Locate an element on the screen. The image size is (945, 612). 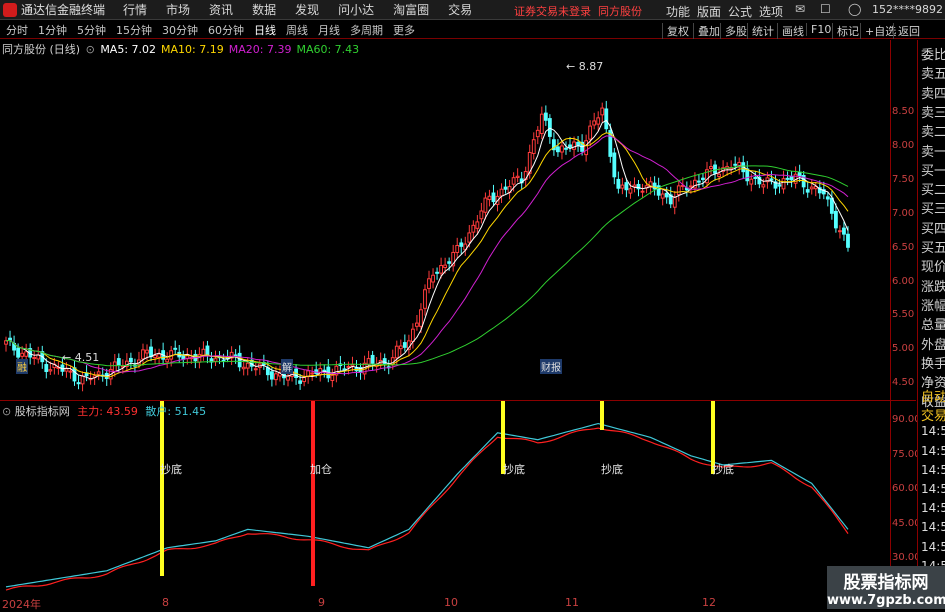
overlay-button: 叠加 is located at coordinates (706, 31).